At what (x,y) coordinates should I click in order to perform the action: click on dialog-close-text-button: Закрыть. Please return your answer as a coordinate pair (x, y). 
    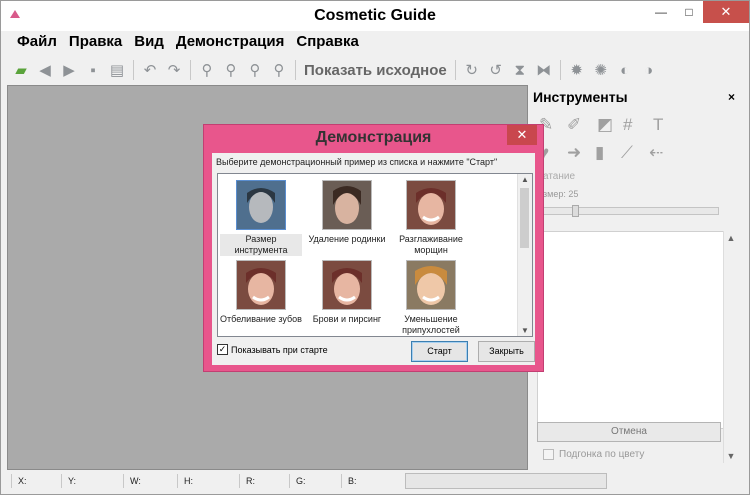
    Looking at the image, I should click on (506, 351).